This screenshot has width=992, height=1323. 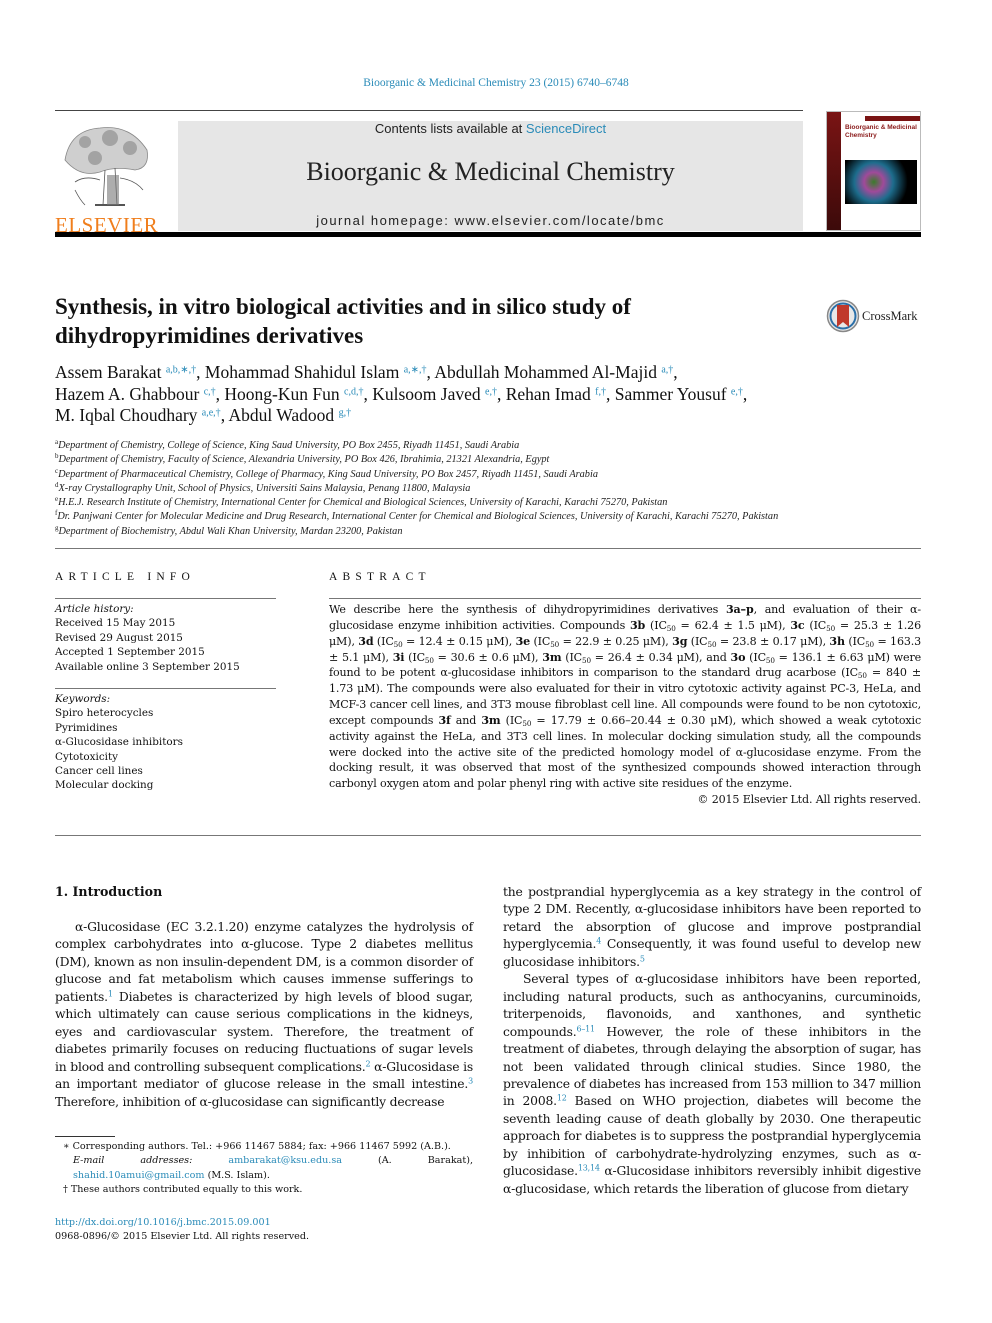 I want to click on compound-label: 3f, so click(x=444, y=720).